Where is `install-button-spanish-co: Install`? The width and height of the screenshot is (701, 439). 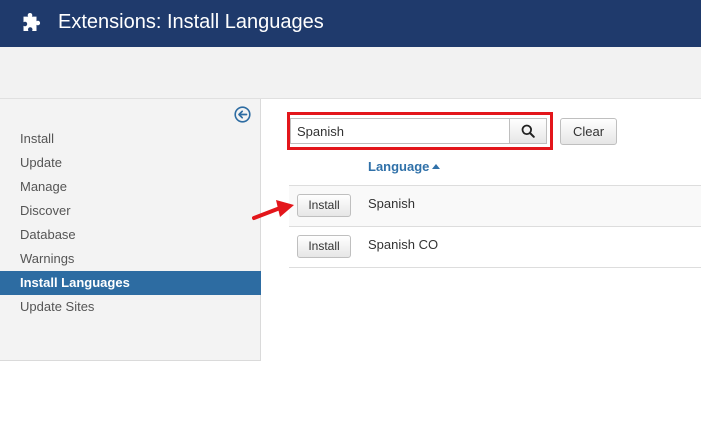 install-button-spanish-co: Install is located at coordinates (324, 246).